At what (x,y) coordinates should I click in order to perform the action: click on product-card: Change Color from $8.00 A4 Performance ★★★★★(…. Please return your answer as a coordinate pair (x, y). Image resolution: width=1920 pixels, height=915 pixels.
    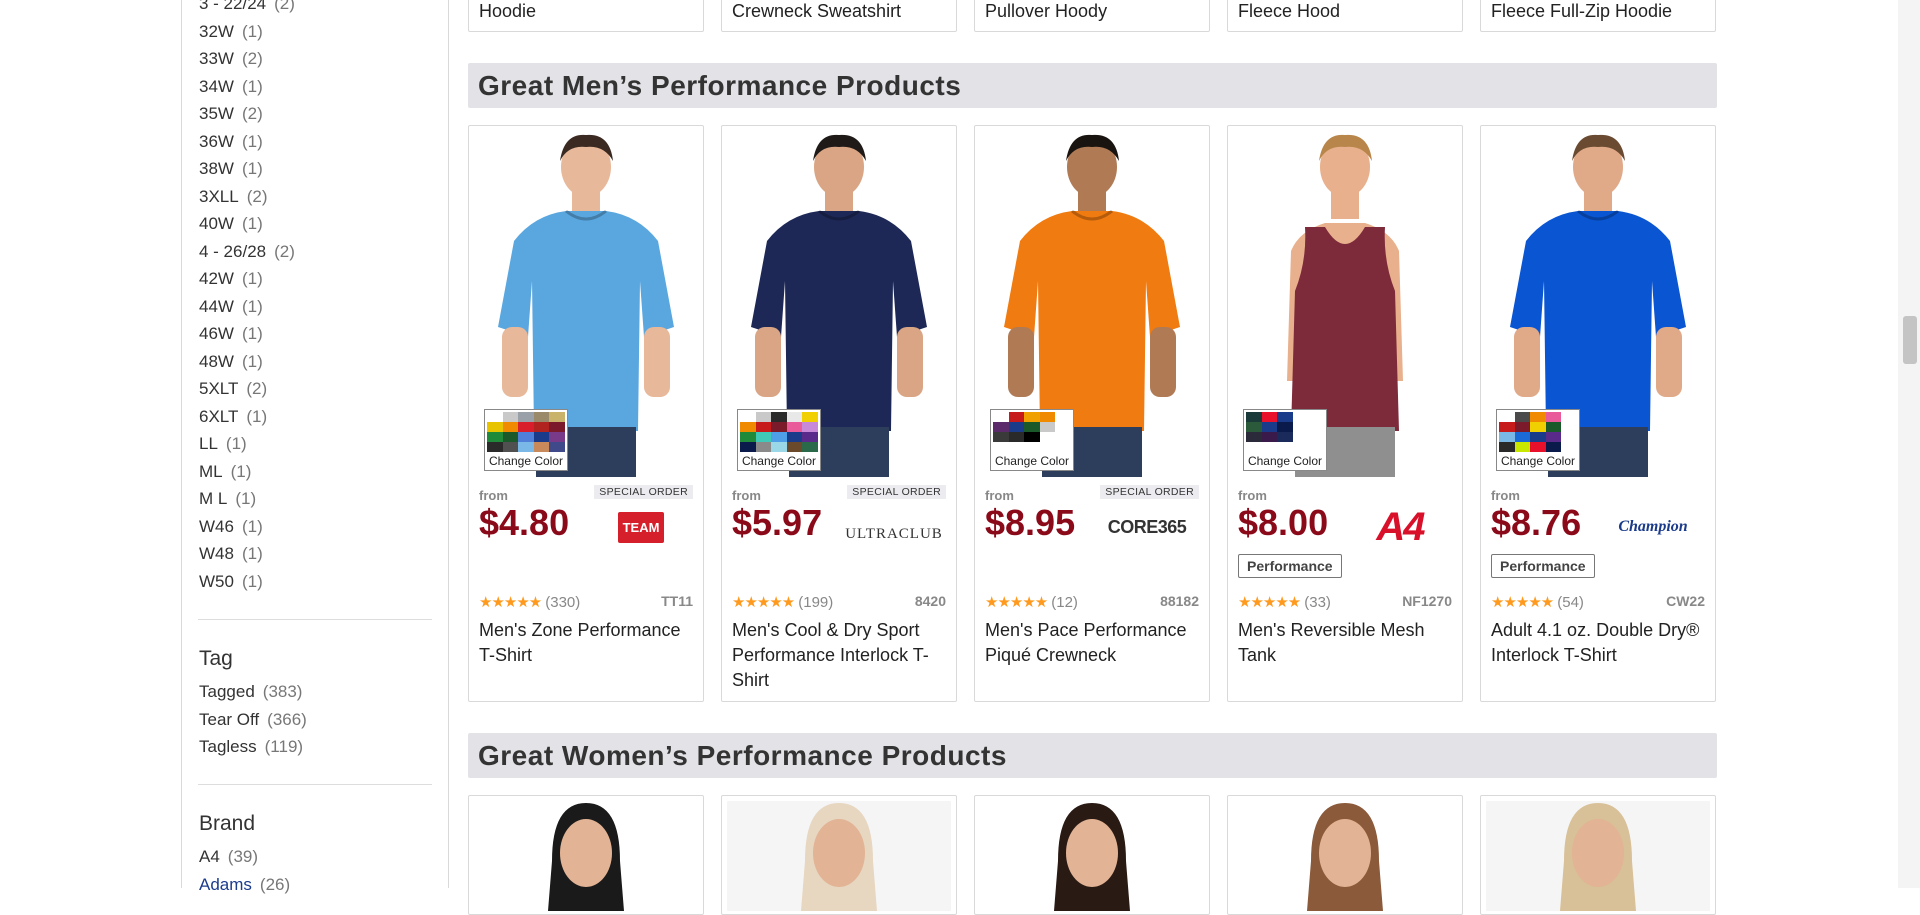
    Looking at the image, I should click on (1345, 413).